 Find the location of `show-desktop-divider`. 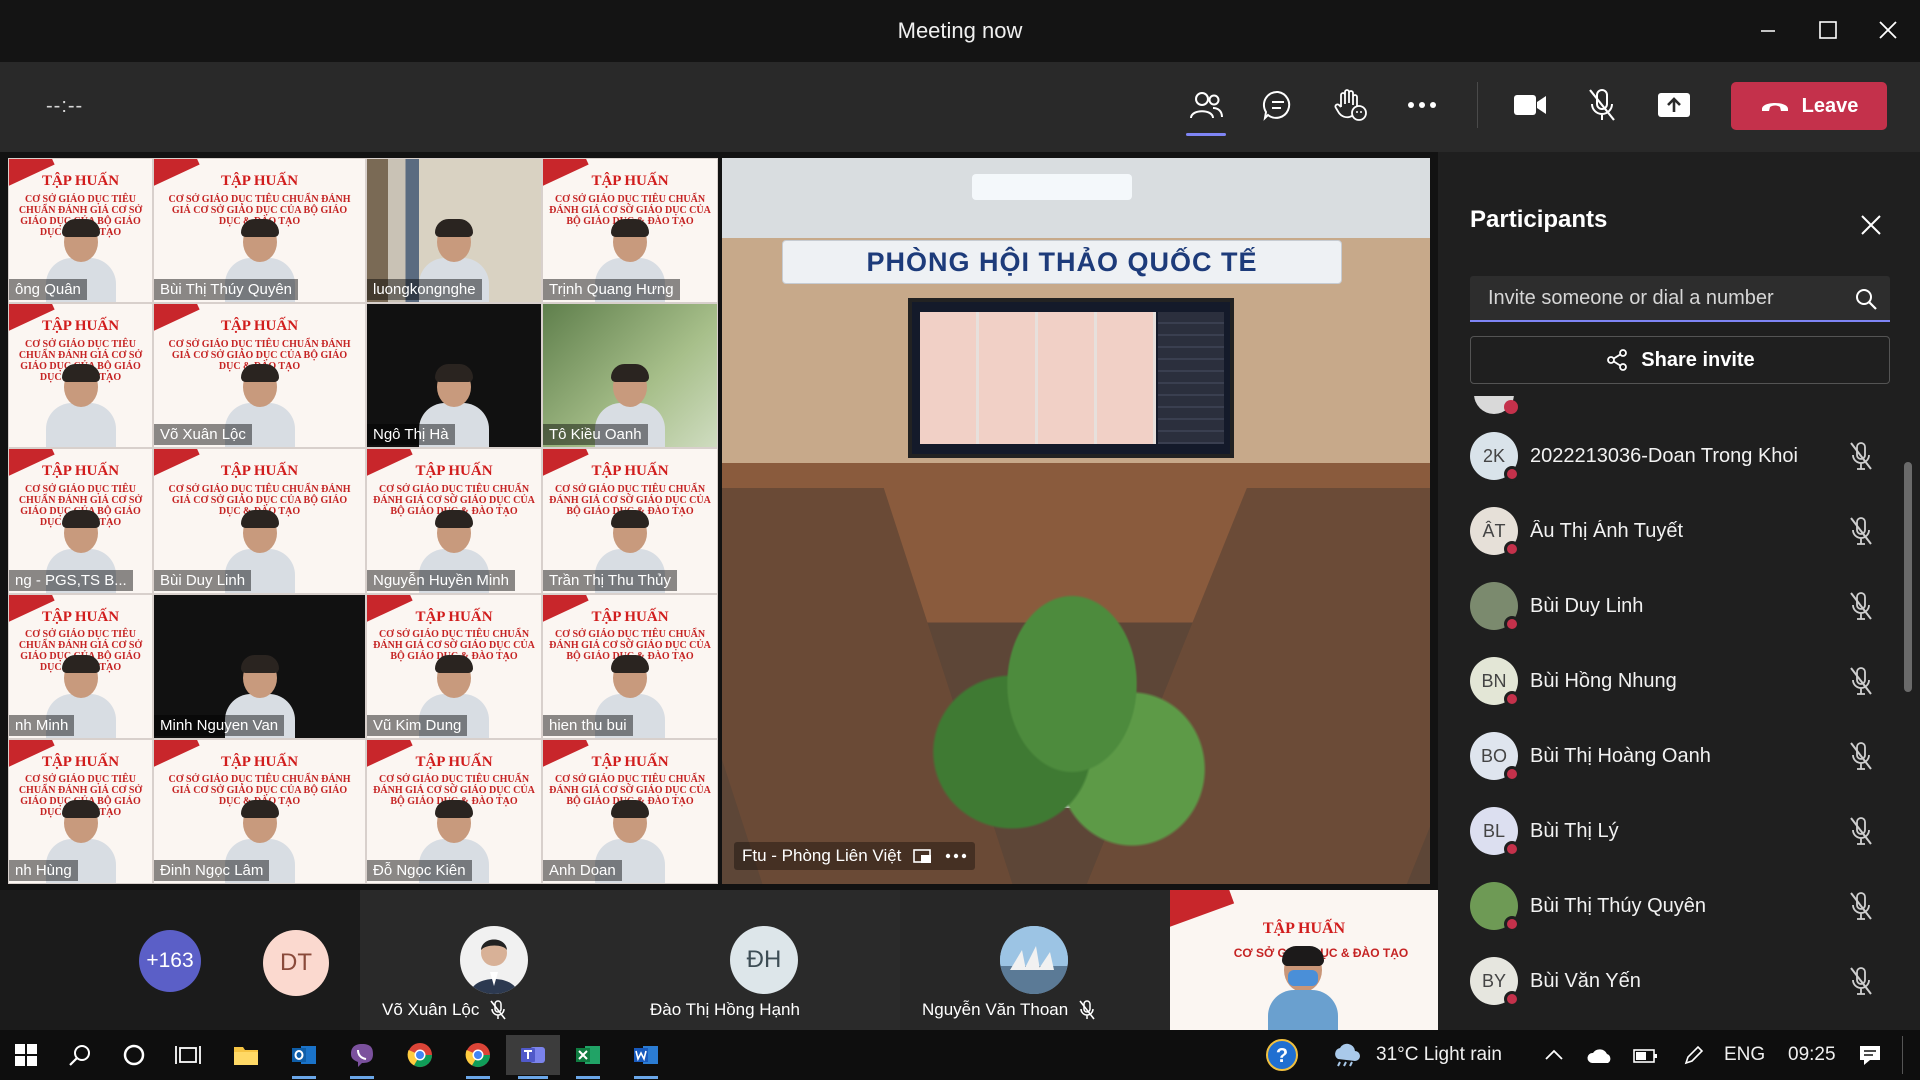

show-desktop-divider is located at coordinates (1902, 1055).